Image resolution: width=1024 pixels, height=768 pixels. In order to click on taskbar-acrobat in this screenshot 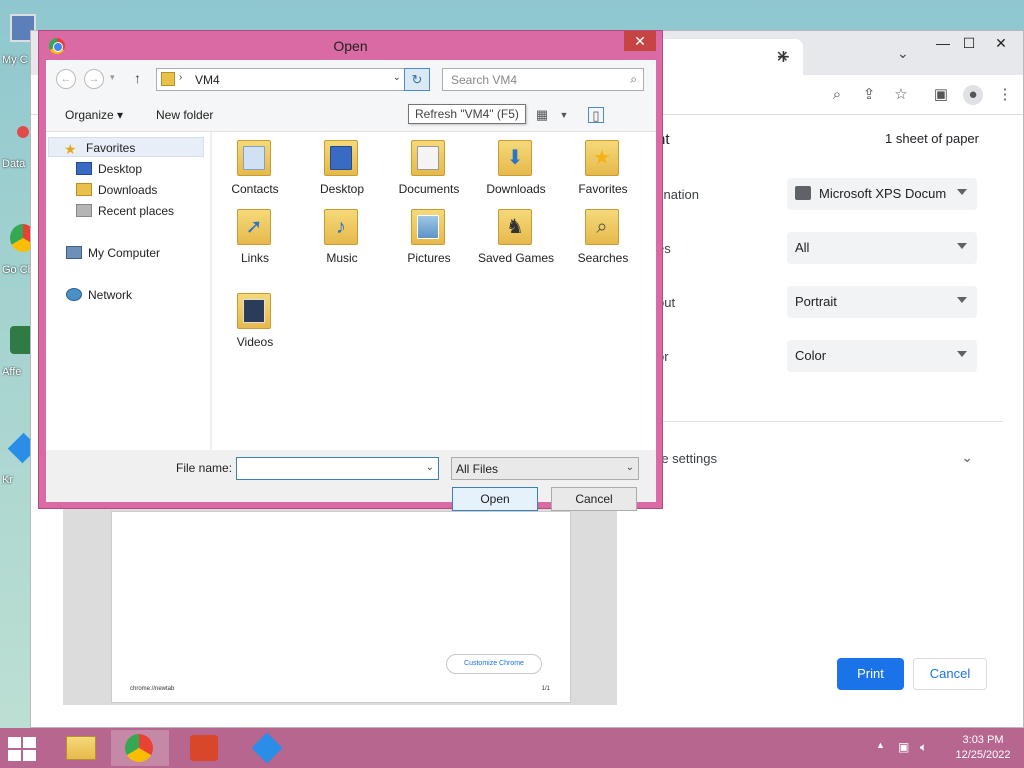, I will do `click(205, 748)`.